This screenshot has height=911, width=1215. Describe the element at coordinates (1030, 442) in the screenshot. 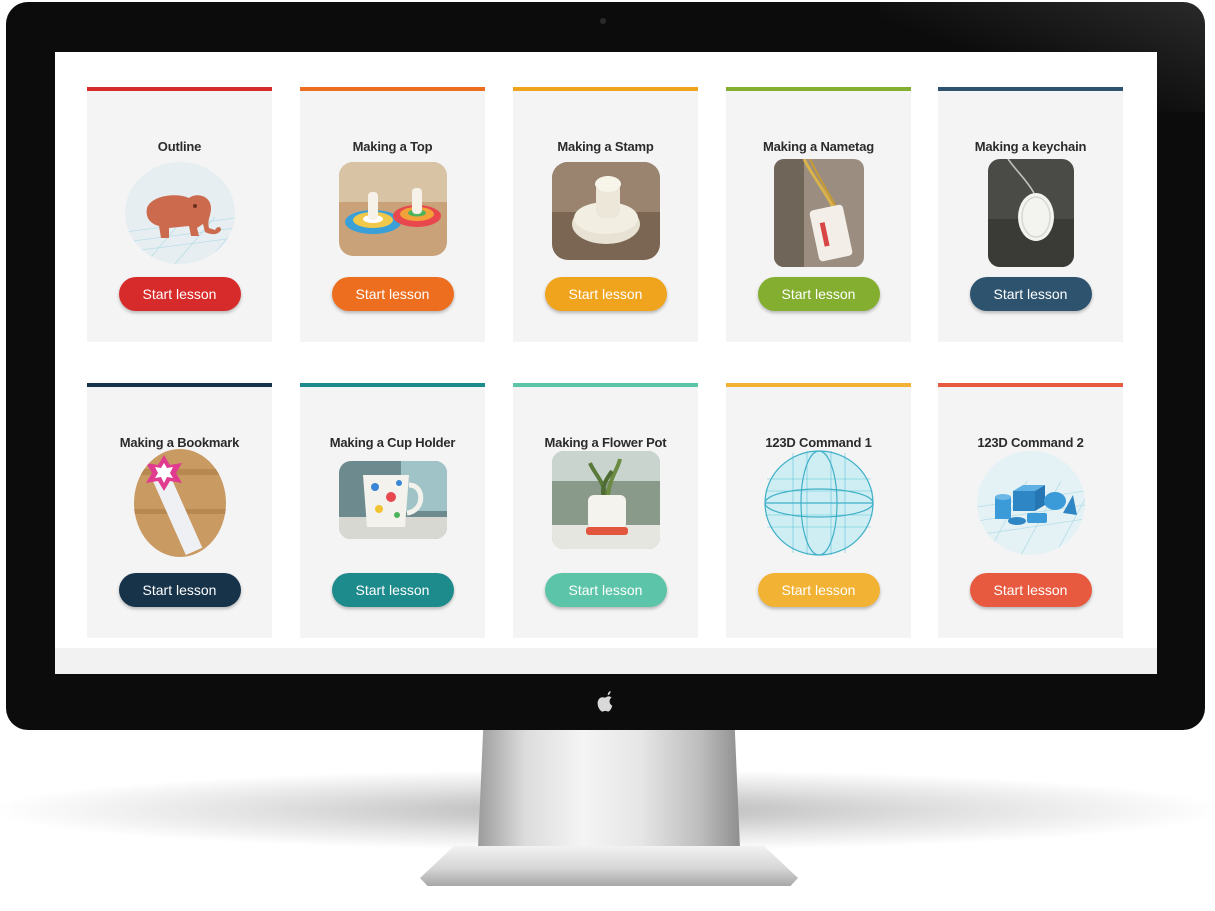

I see `lesson-title: 123D Command 2` at that location.